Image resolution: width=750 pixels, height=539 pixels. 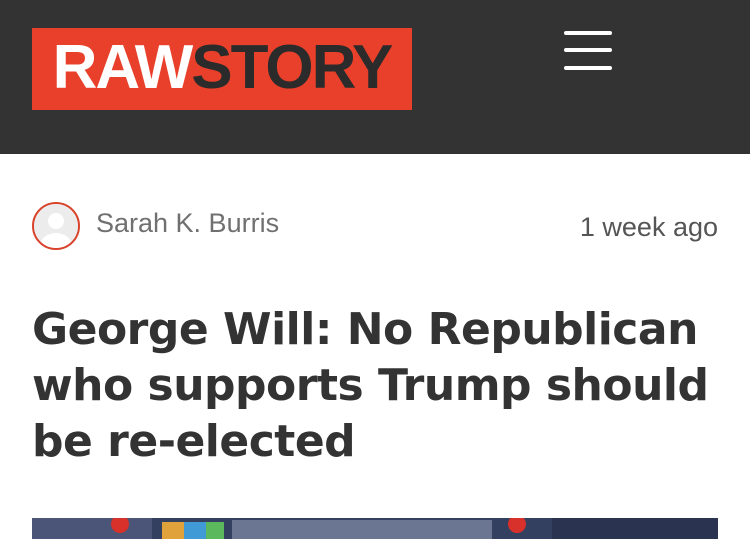 What do you see at coordinates (648, 227) in the screenshot?
I see `post-timestamp: 1 week ago` at bounding box center [648, 227].